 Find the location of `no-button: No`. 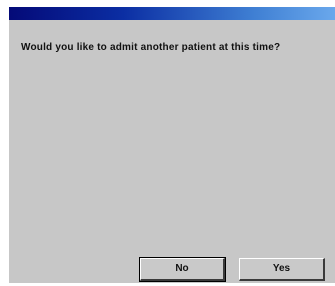

no-button: No is located at coordinates (182, 269).